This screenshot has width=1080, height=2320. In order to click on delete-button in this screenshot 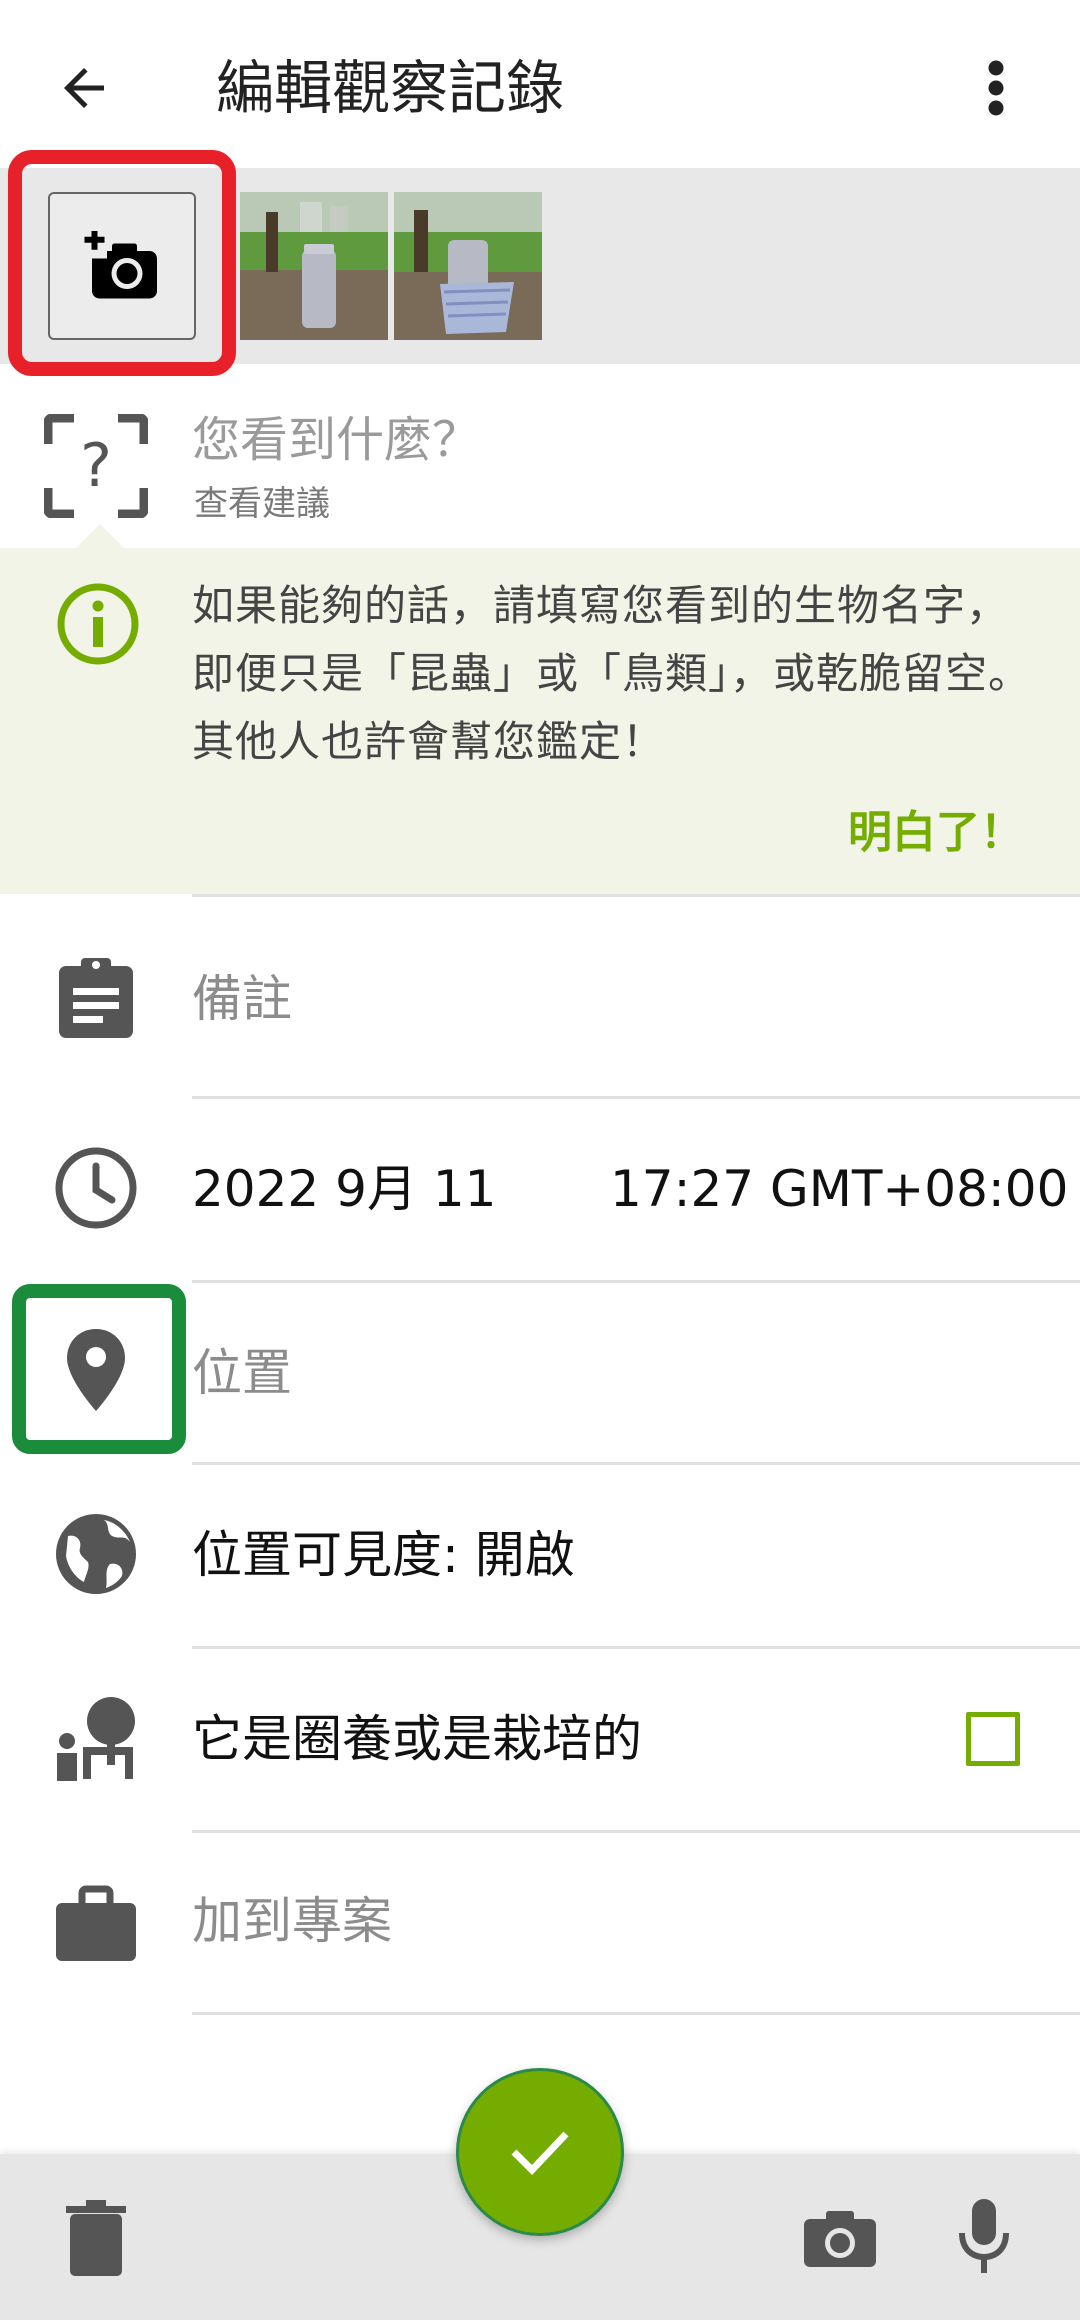, I will do `click(96, 2238)`.